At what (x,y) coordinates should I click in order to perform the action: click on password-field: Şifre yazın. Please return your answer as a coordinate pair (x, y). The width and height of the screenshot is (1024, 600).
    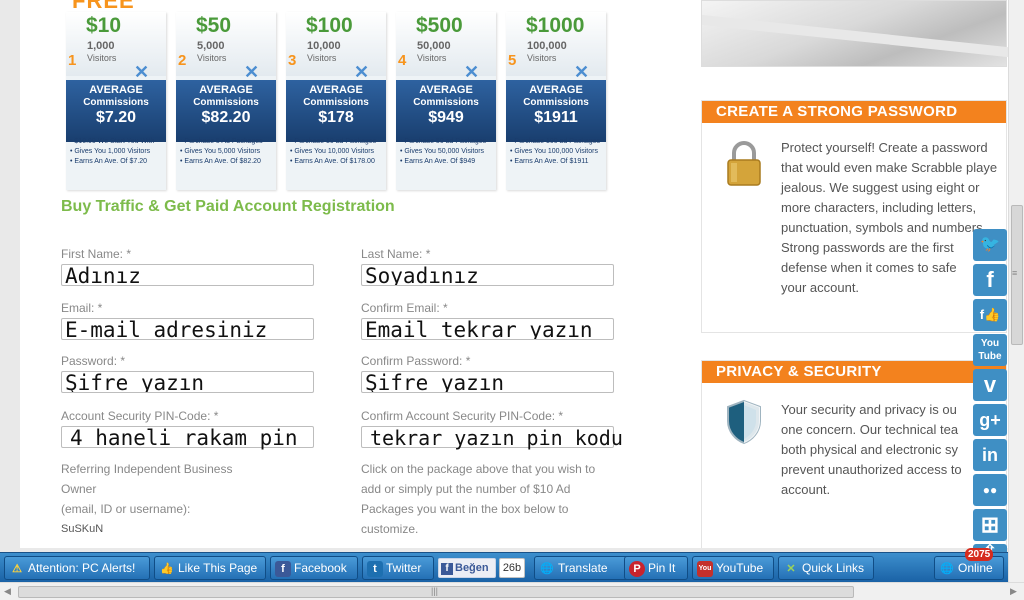
    Looking at the image, I should click on (187, 382).